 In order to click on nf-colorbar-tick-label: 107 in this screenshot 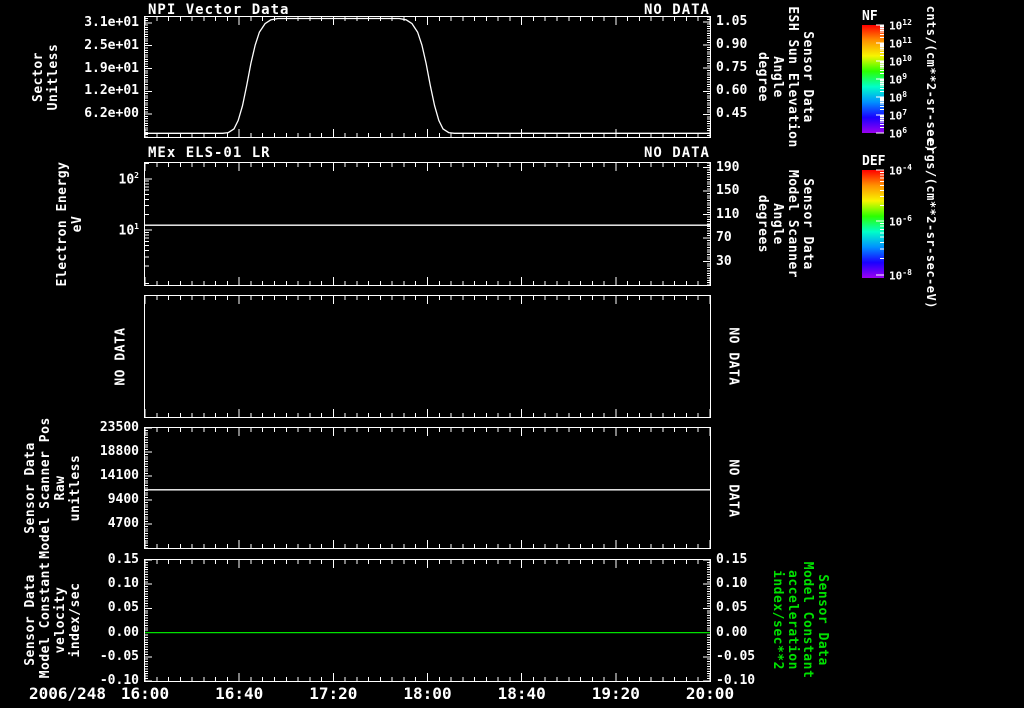, I will do `click(898, 115)`.